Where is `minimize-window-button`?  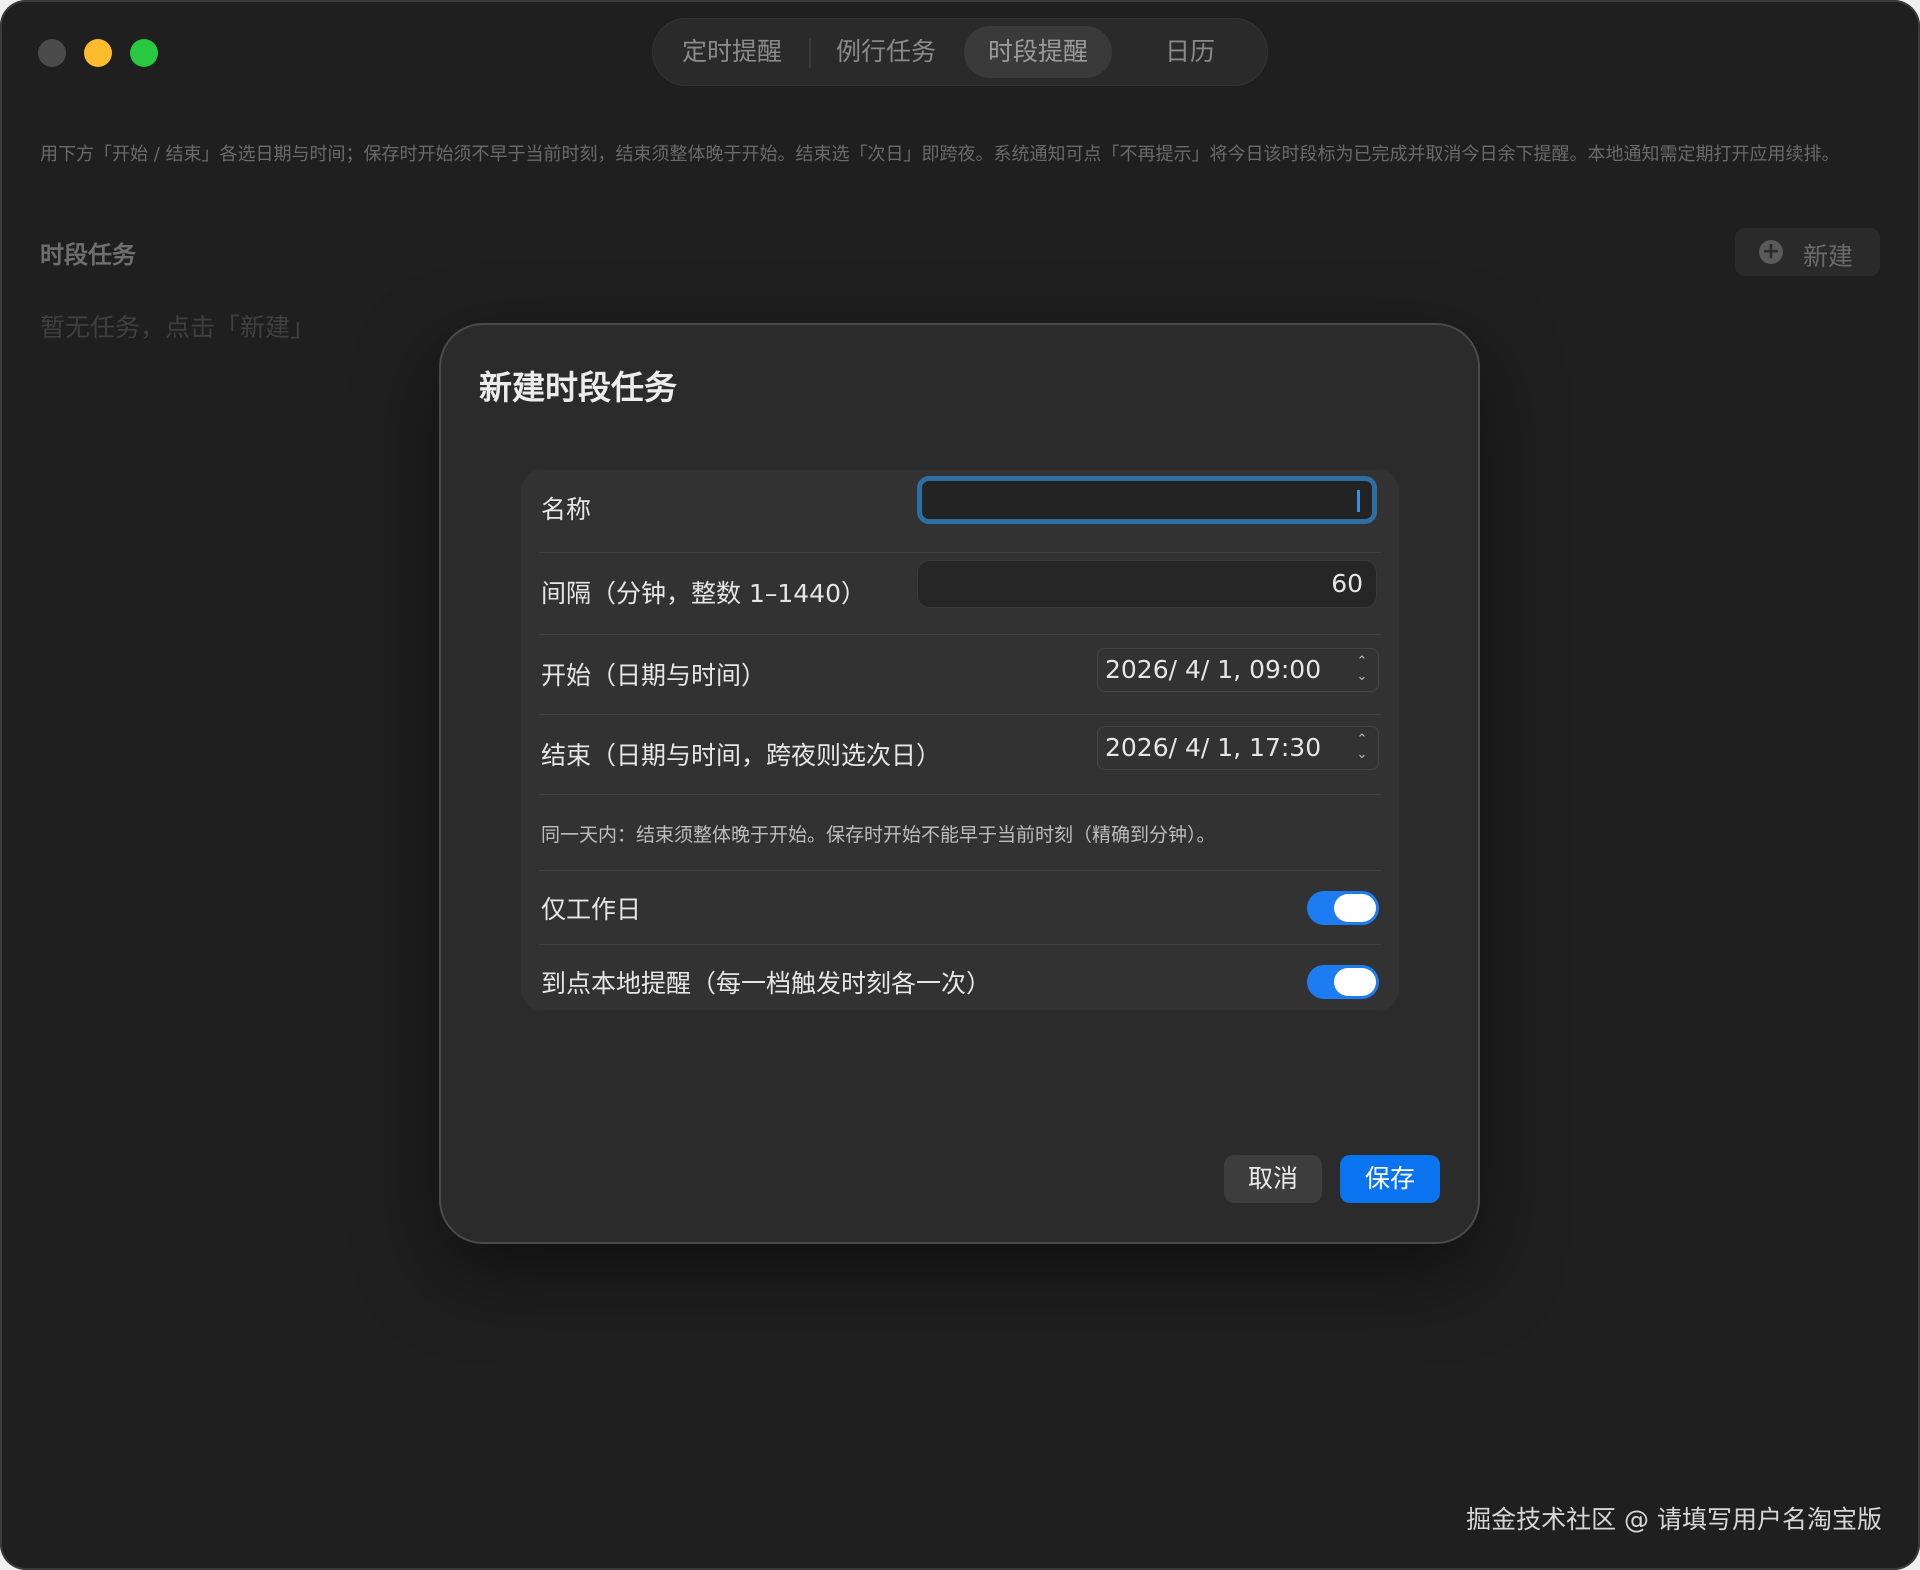
minimize-window-button is located at coordinates (98, 53).